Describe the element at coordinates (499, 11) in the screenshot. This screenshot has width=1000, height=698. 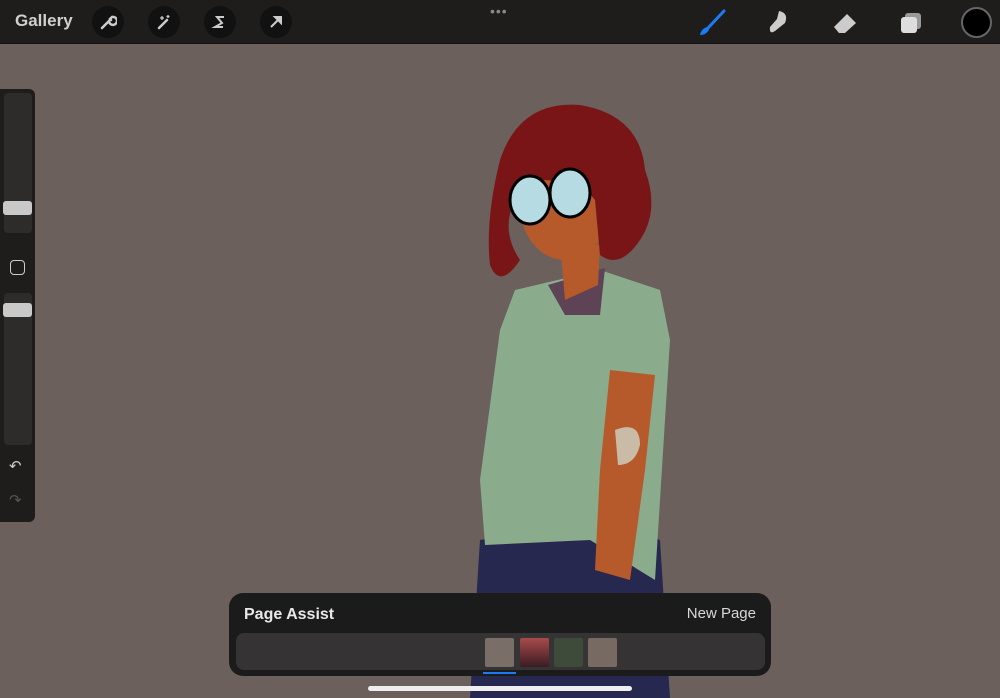
I see `more-icon: •••` at that location.